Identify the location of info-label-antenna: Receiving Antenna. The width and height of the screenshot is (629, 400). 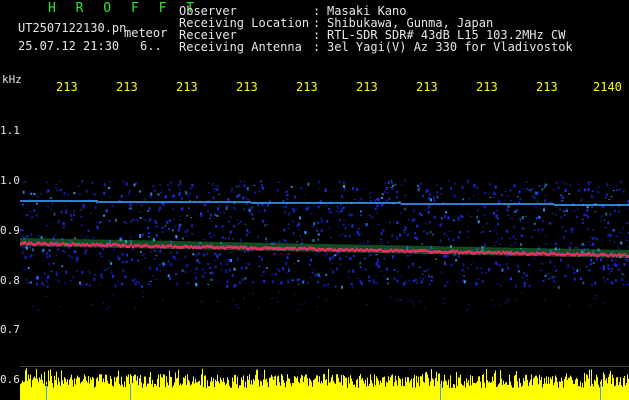
(240, 47).